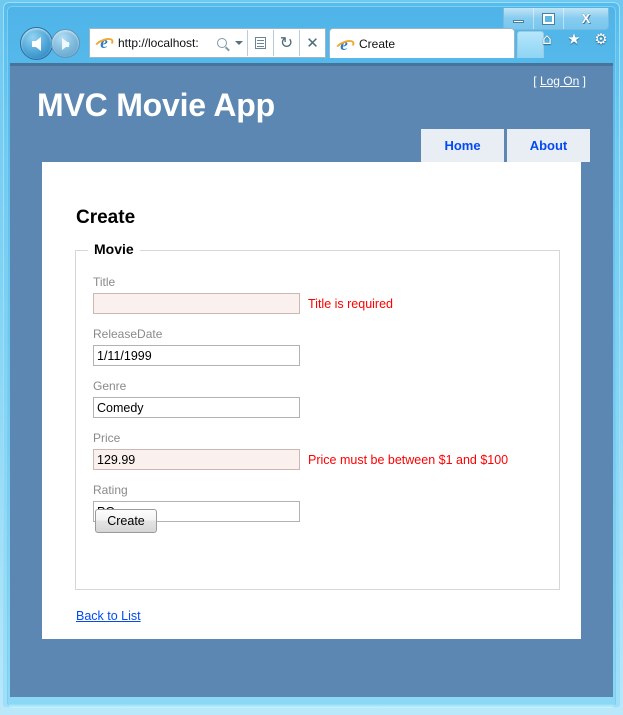 The image size is (623, 715). What do you see at coordinates (548, 145) in the screenshot?
I see `menu-item-about: About` at bounding box center [548, 145].